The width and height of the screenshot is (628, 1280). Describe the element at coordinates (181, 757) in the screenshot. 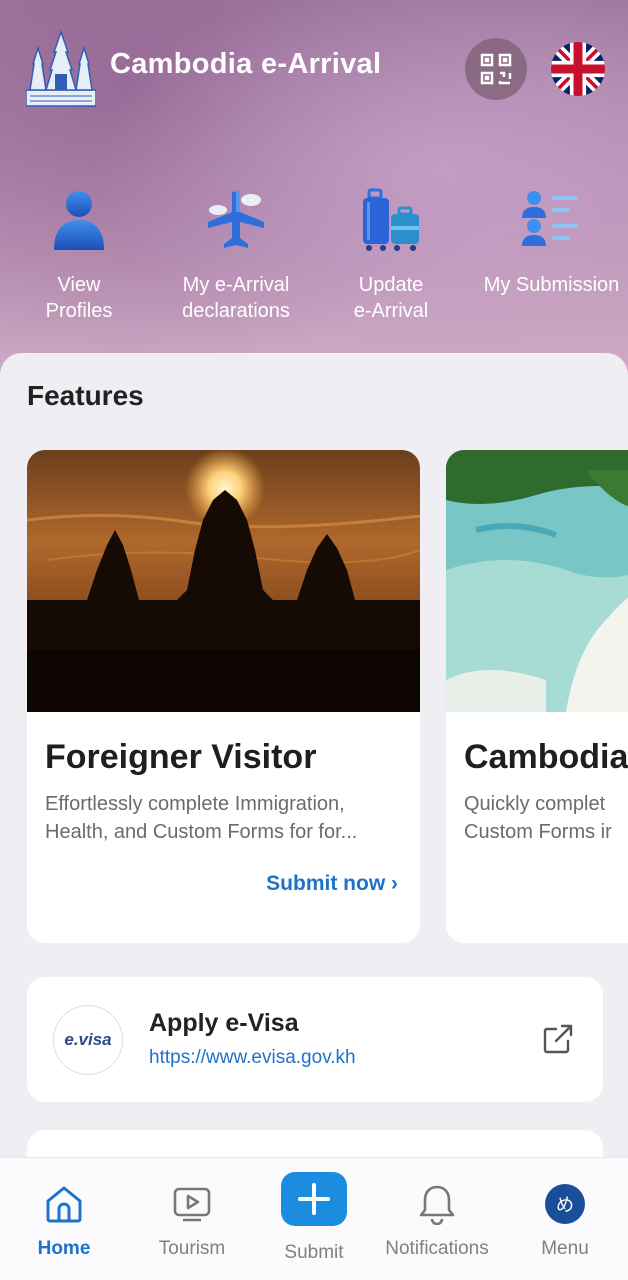

I see `card-title: Foreigner Visitor` at that location.